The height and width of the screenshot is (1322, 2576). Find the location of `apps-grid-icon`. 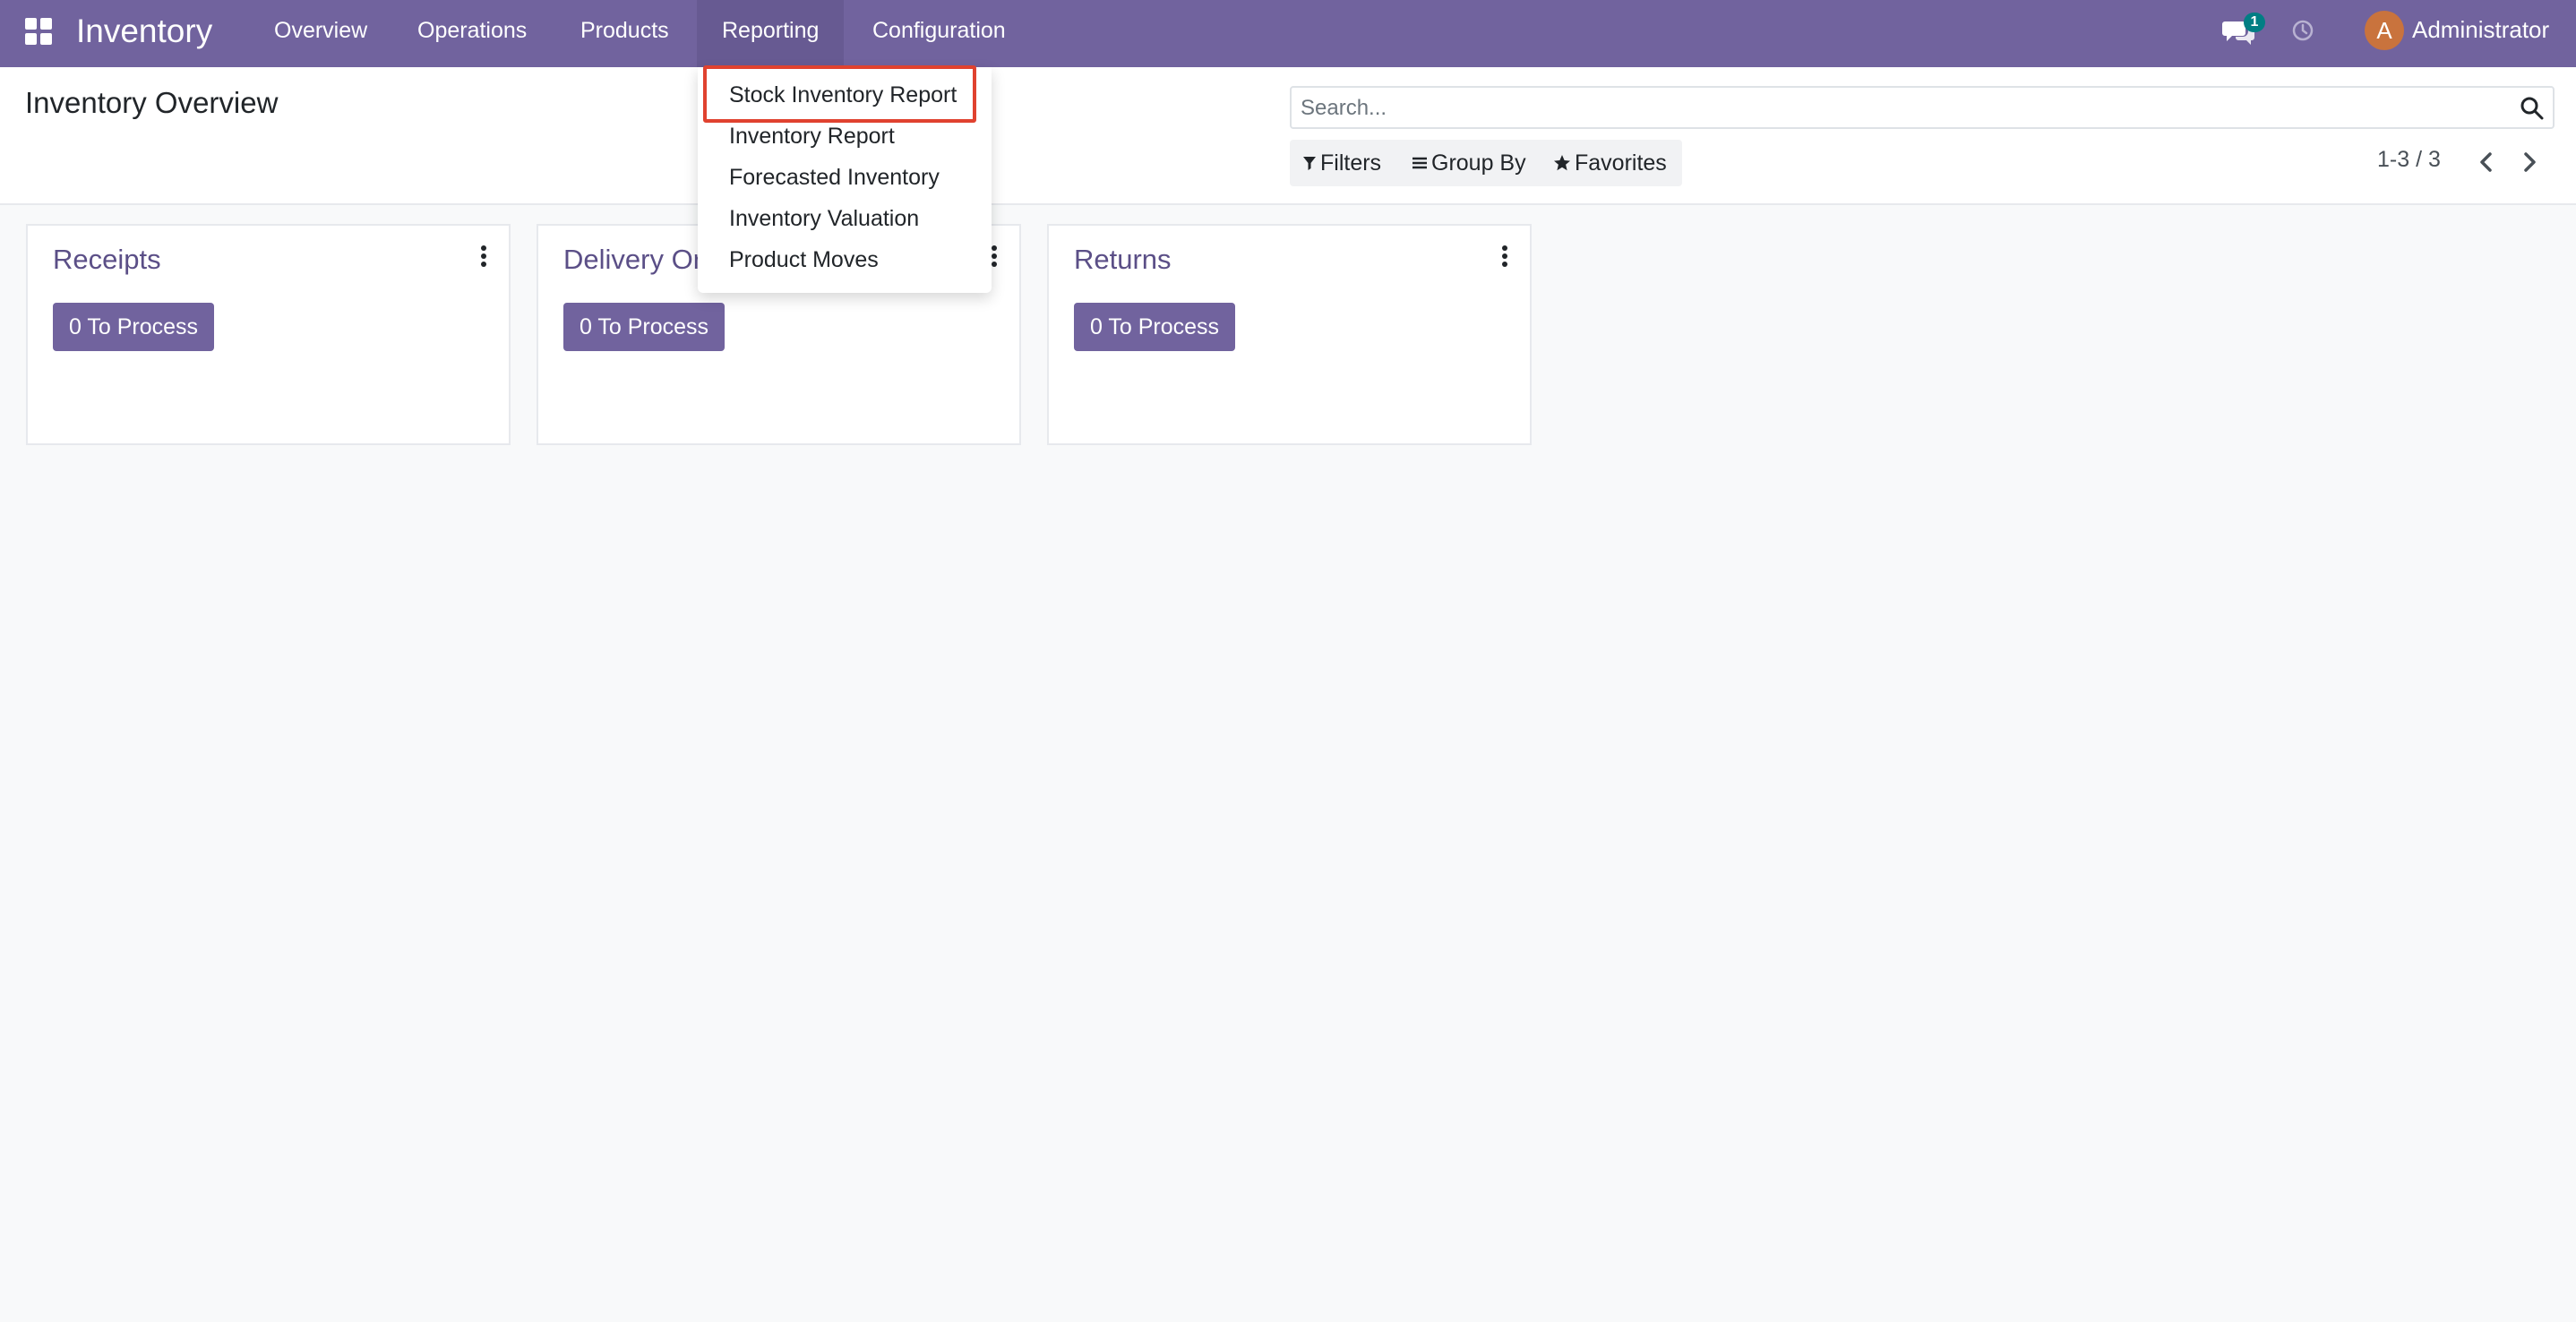

apps-grid-icon is located at coordinates (38, 32).